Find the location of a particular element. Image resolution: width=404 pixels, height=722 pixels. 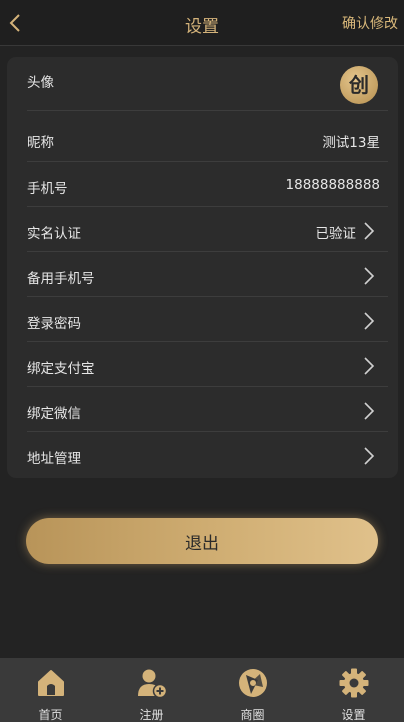

settings-row-address: 地址管理 is located at coordinates (207, 455).